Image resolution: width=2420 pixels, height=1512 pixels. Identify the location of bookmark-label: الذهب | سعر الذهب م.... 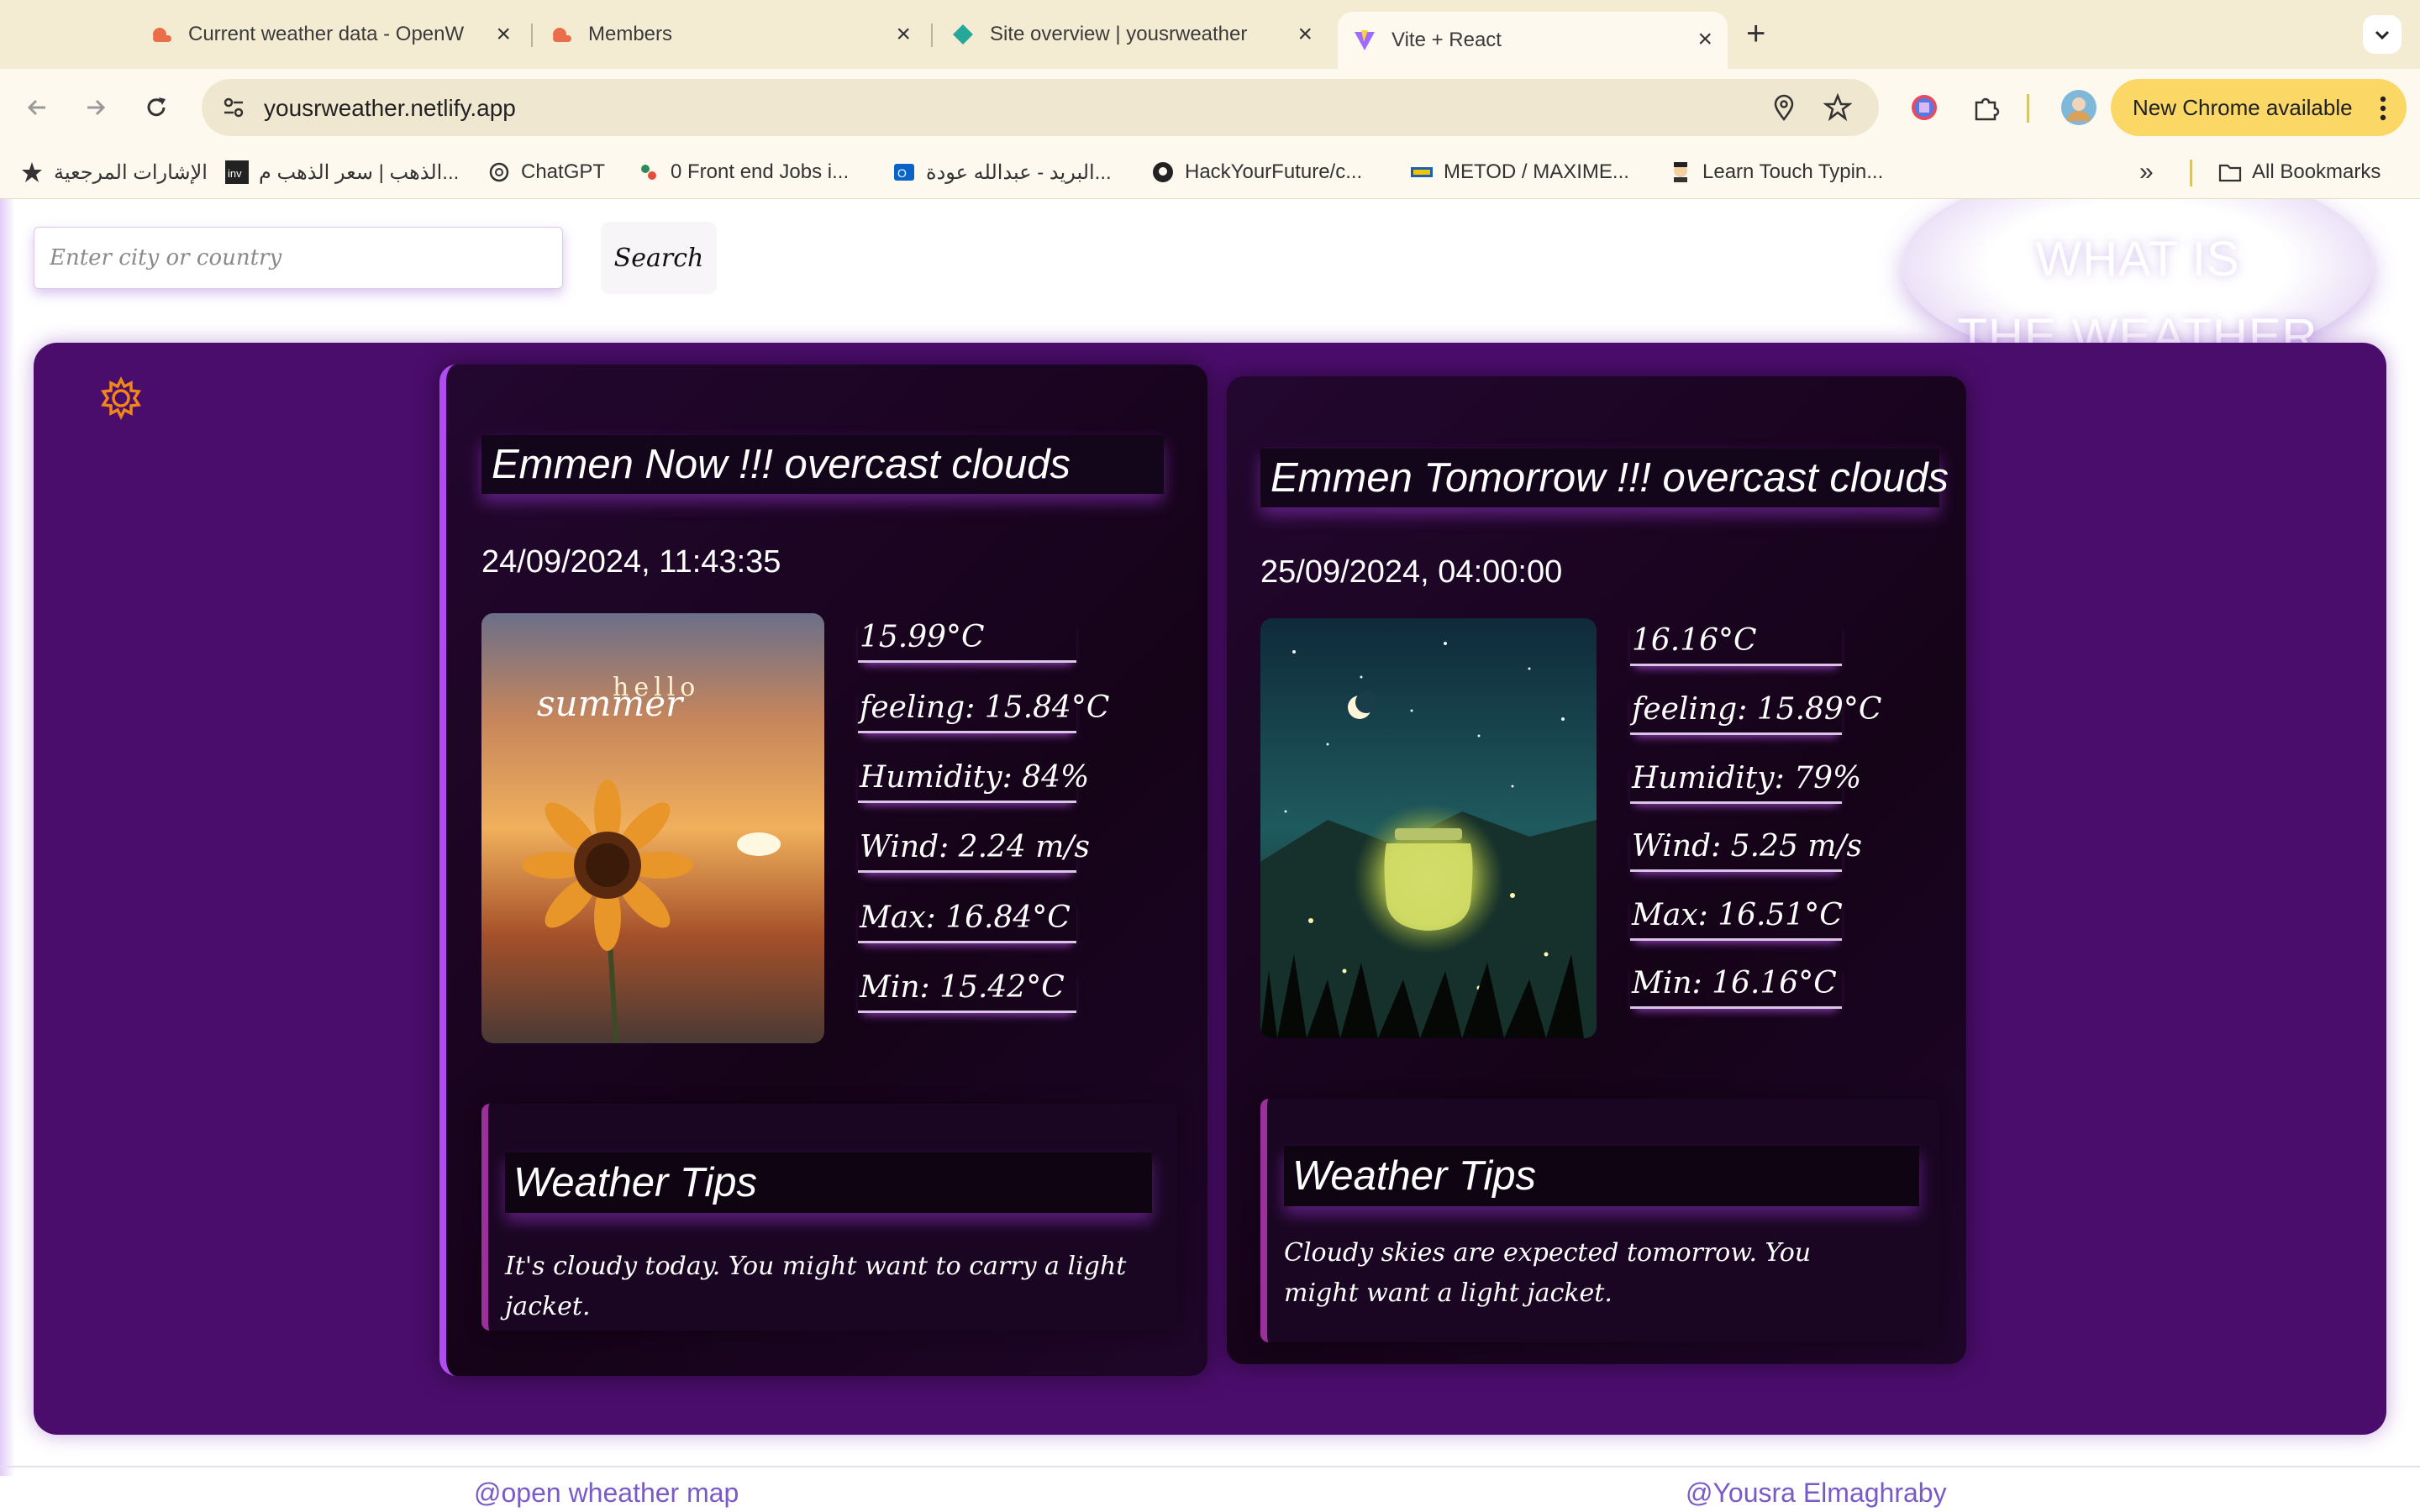
(359, 172).